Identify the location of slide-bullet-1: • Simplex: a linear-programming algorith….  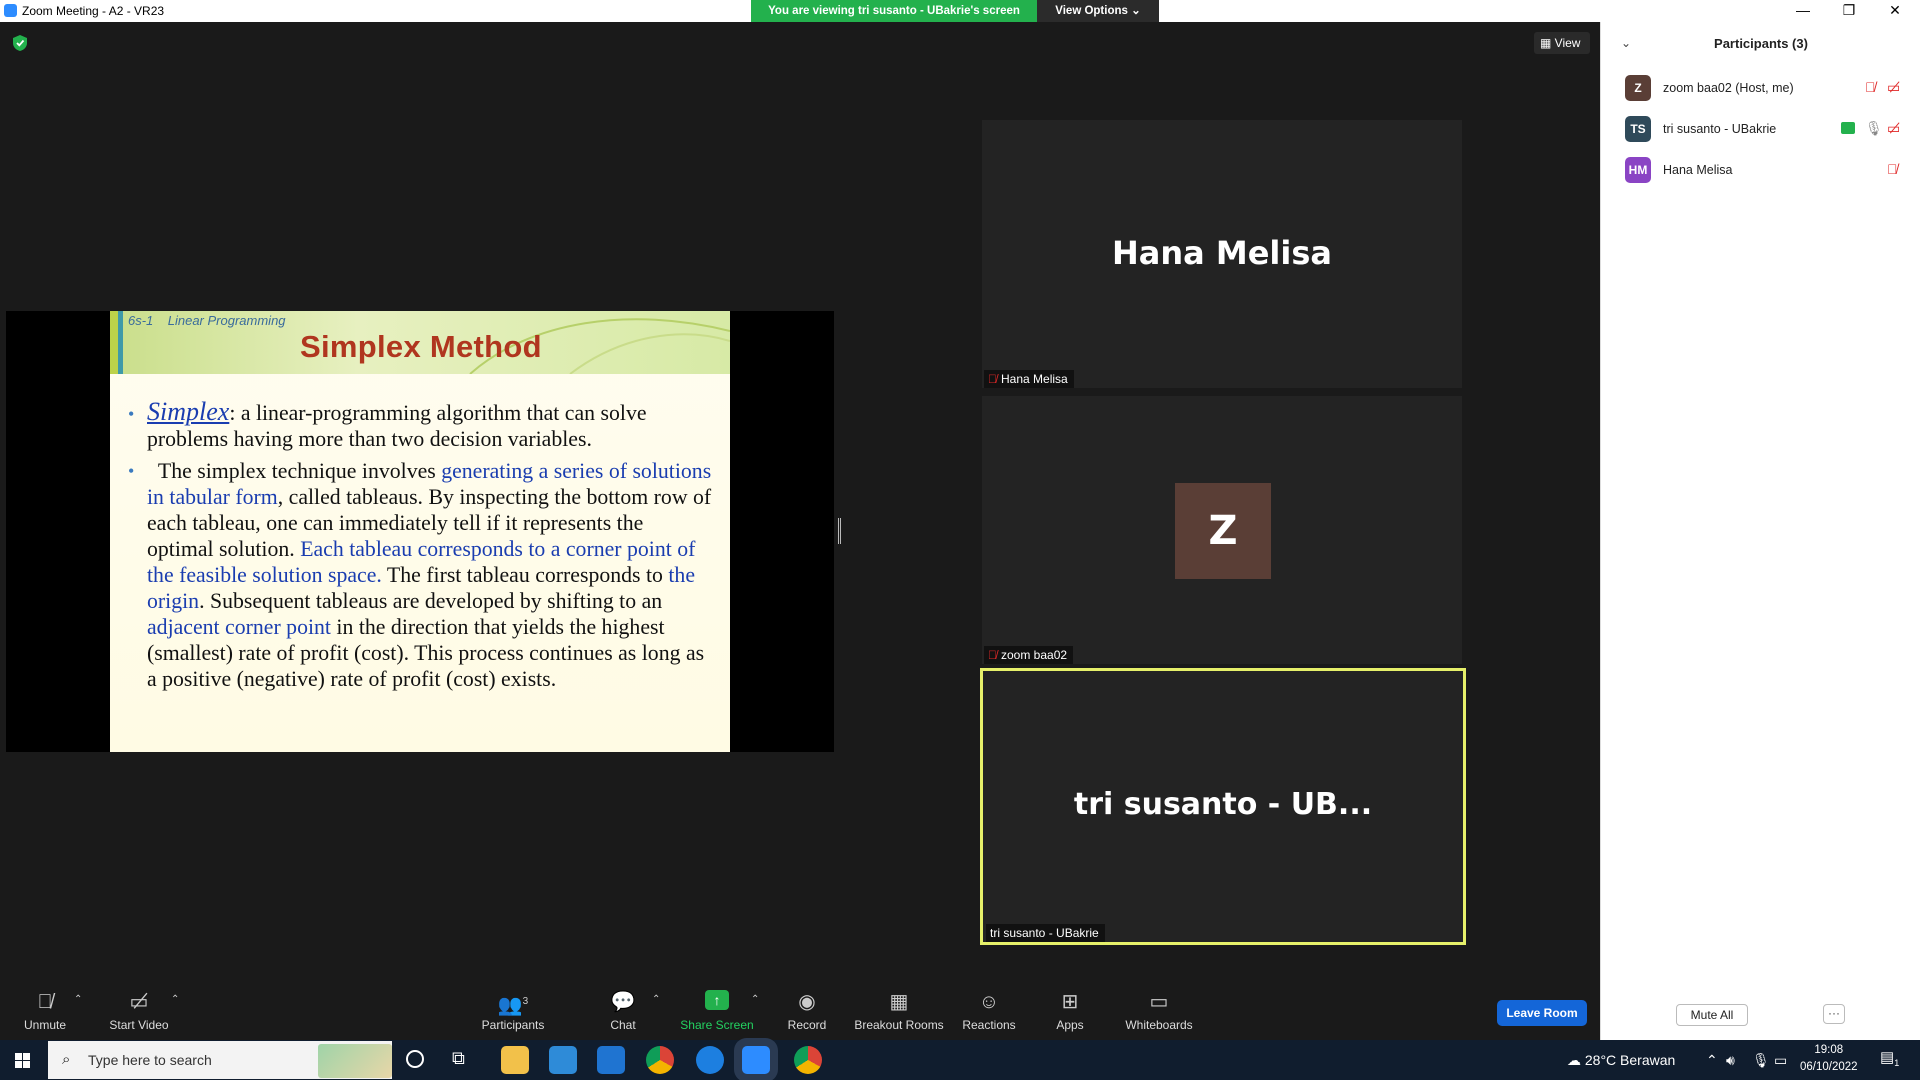
(387, 424).